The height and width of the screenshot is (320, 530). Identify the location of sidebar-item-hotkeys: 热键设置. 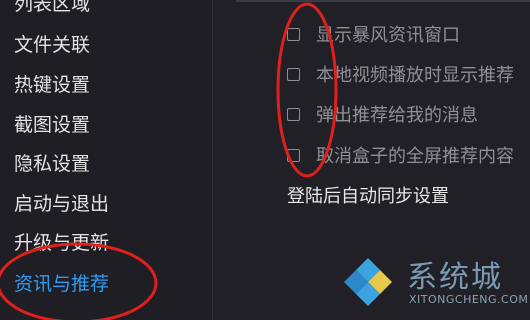
(52, 85).